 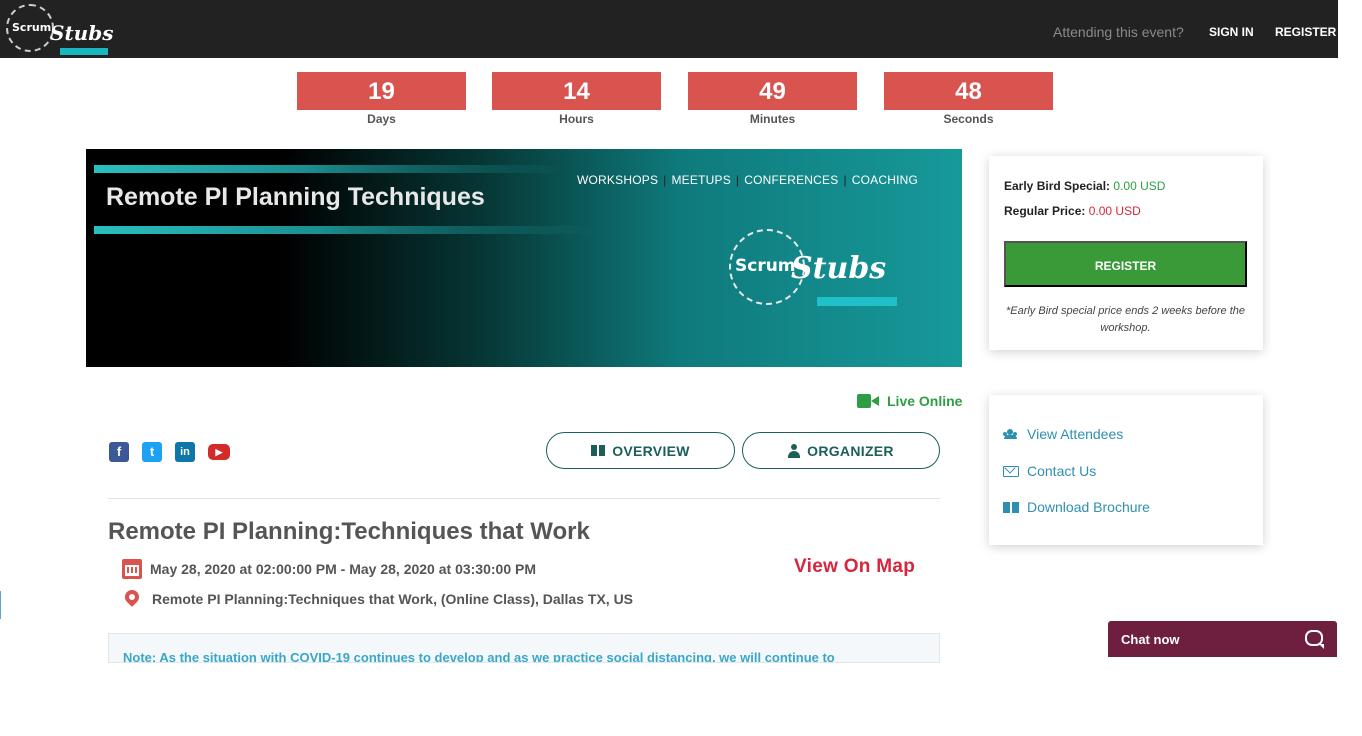 I want to click on banner-title: Remote PI Planning Techniques, so click(x=295, y=197).